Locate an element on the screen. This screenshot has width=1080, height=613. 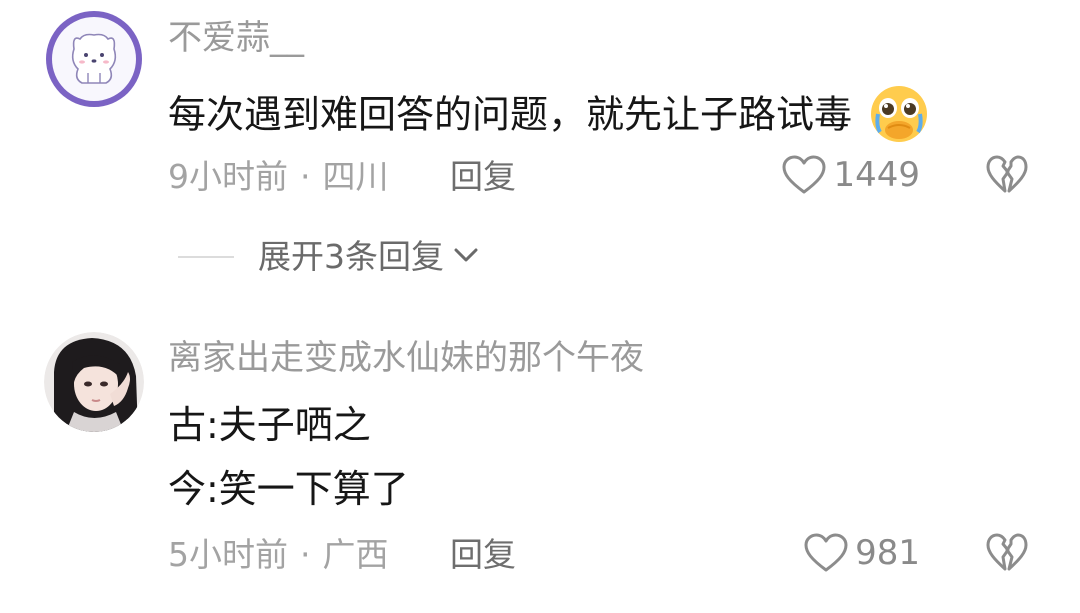
expand-replies-label: 展开3条回复 is located at coordinates (351, 256).